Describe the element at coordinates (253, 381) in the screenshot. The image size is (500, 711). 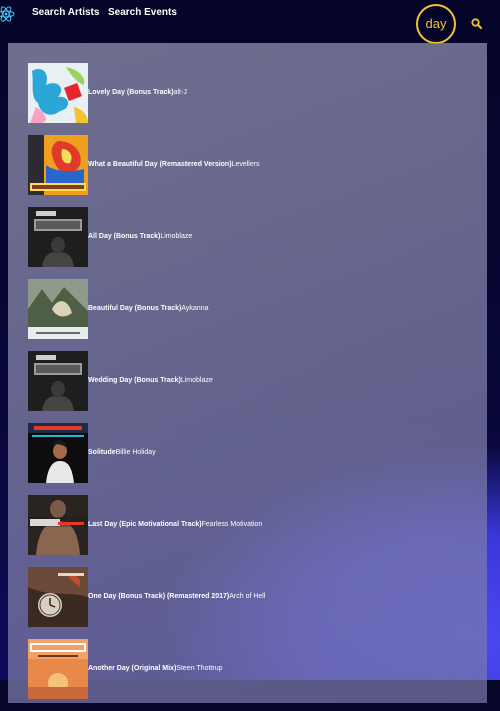
I see `track-row: Wedding Day (Bonus Track)Limoblaze` at that location.